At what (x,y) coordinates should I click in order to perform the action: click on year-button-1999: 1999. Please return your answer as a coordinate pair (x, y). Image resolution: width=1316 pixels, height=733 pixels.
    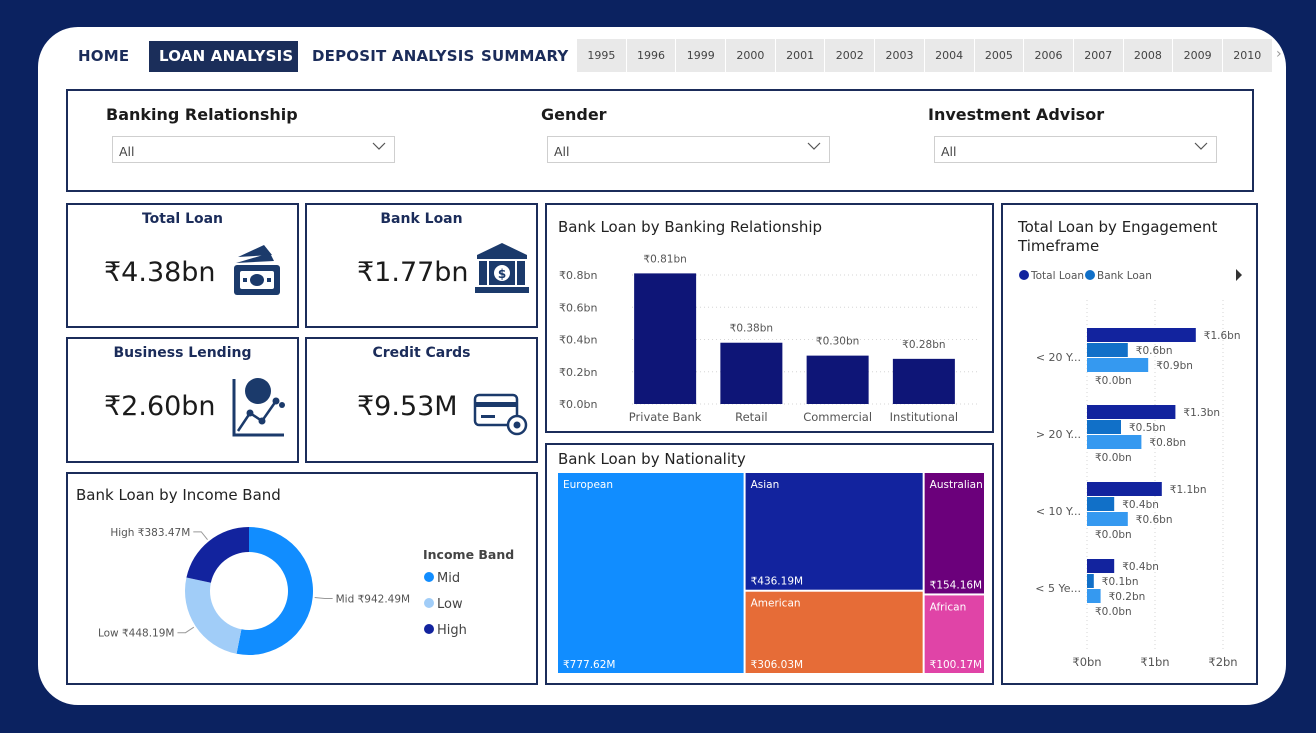
    Looking at the image, I should click on (701, 55).